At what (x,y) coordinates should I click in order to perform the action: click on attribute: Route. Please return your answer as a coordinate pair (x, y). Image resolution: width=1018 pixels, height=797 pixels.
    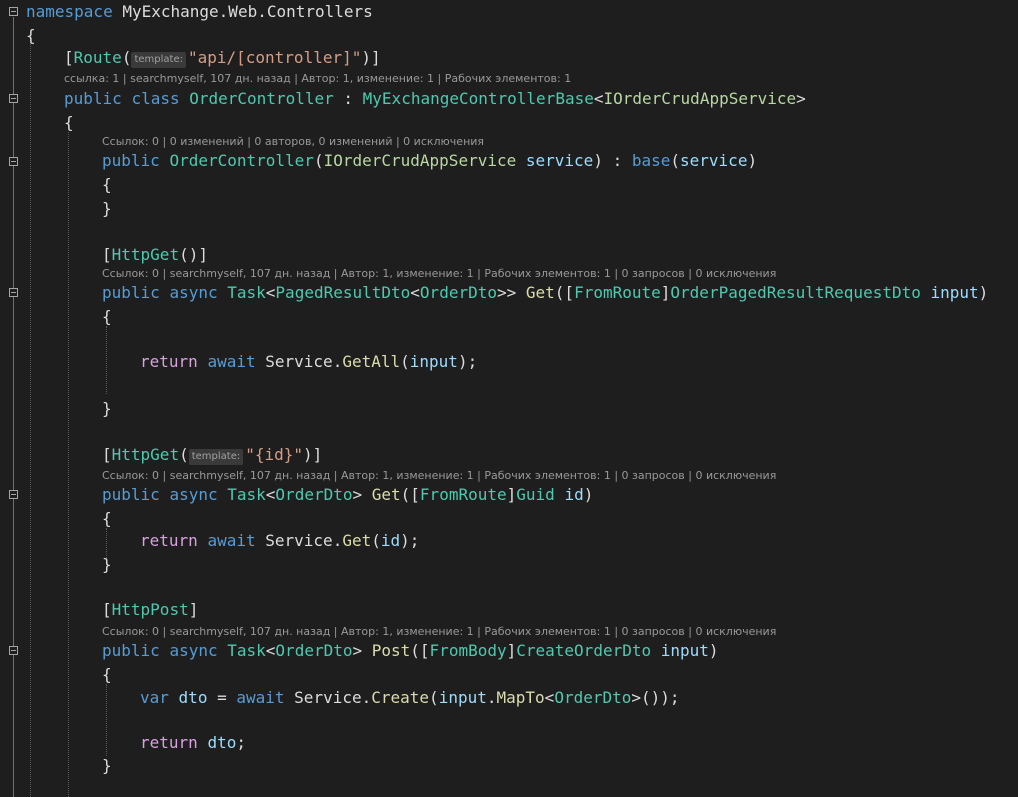
    Looking at the image, I should click on (97, 57).